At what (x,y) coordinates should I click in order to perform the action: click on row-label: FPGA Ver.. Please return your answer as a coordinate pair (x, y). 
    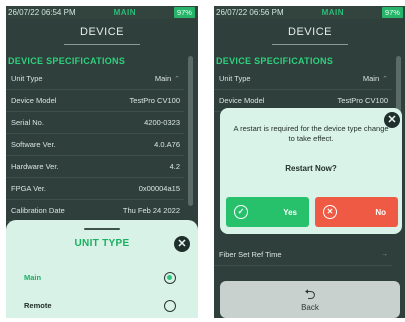
    Looking at the image, I should click on (29, 188).